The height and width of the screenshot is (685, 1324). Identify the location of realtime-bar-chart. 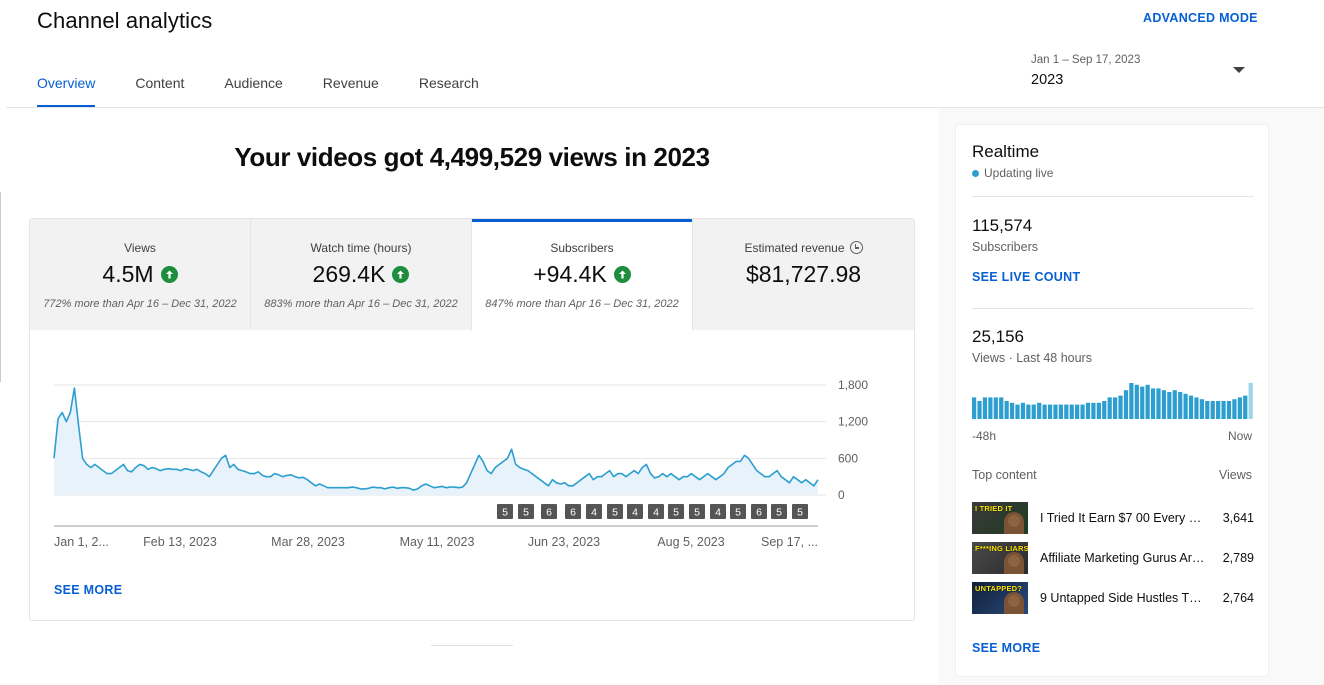
(1112, 401).